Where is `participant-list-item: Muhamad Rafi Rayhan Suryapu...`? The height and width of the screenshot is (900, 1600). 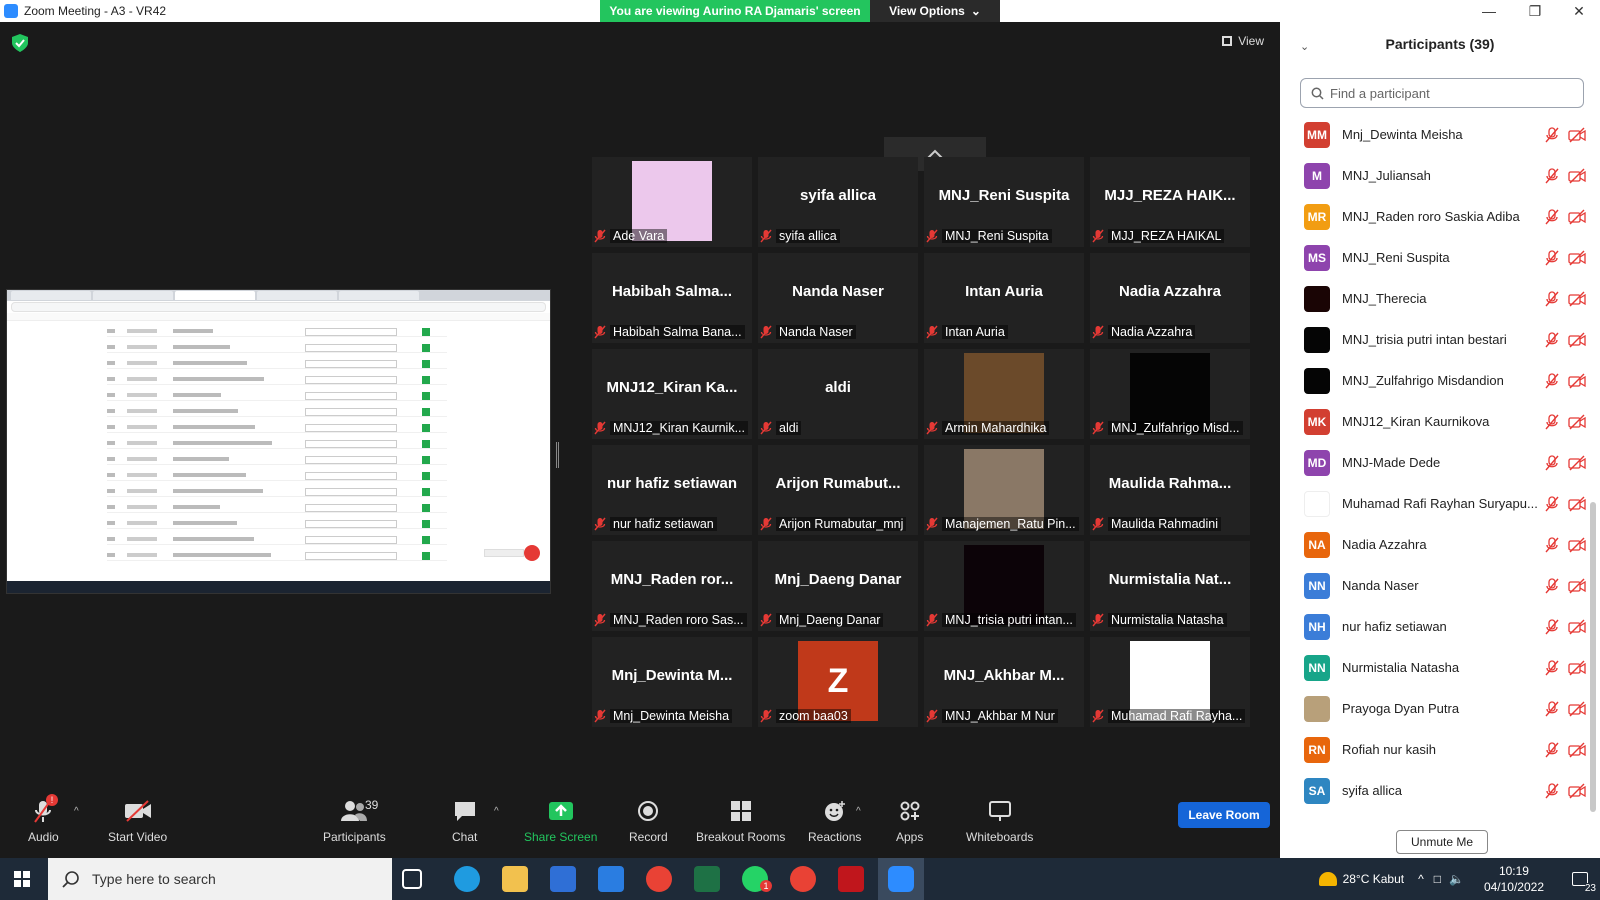 participant-list-item: Muhamad Rafi Rayhan Suryapu... is located at coordinates (1435, 503).